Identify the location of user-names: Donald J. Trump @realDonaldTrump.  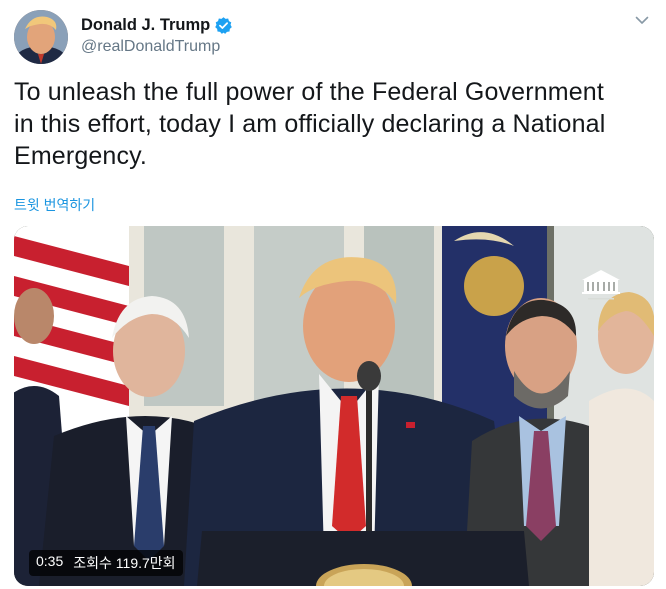
(157, 35).